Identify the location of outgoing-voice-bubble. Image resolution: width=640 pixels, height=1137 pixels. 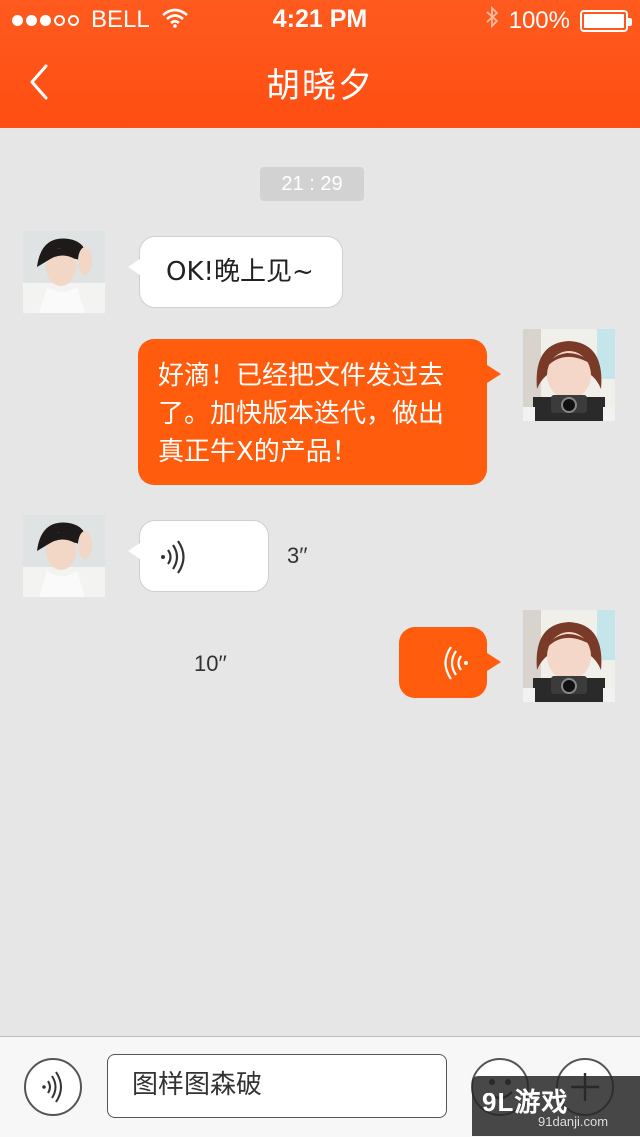
(450, 662).